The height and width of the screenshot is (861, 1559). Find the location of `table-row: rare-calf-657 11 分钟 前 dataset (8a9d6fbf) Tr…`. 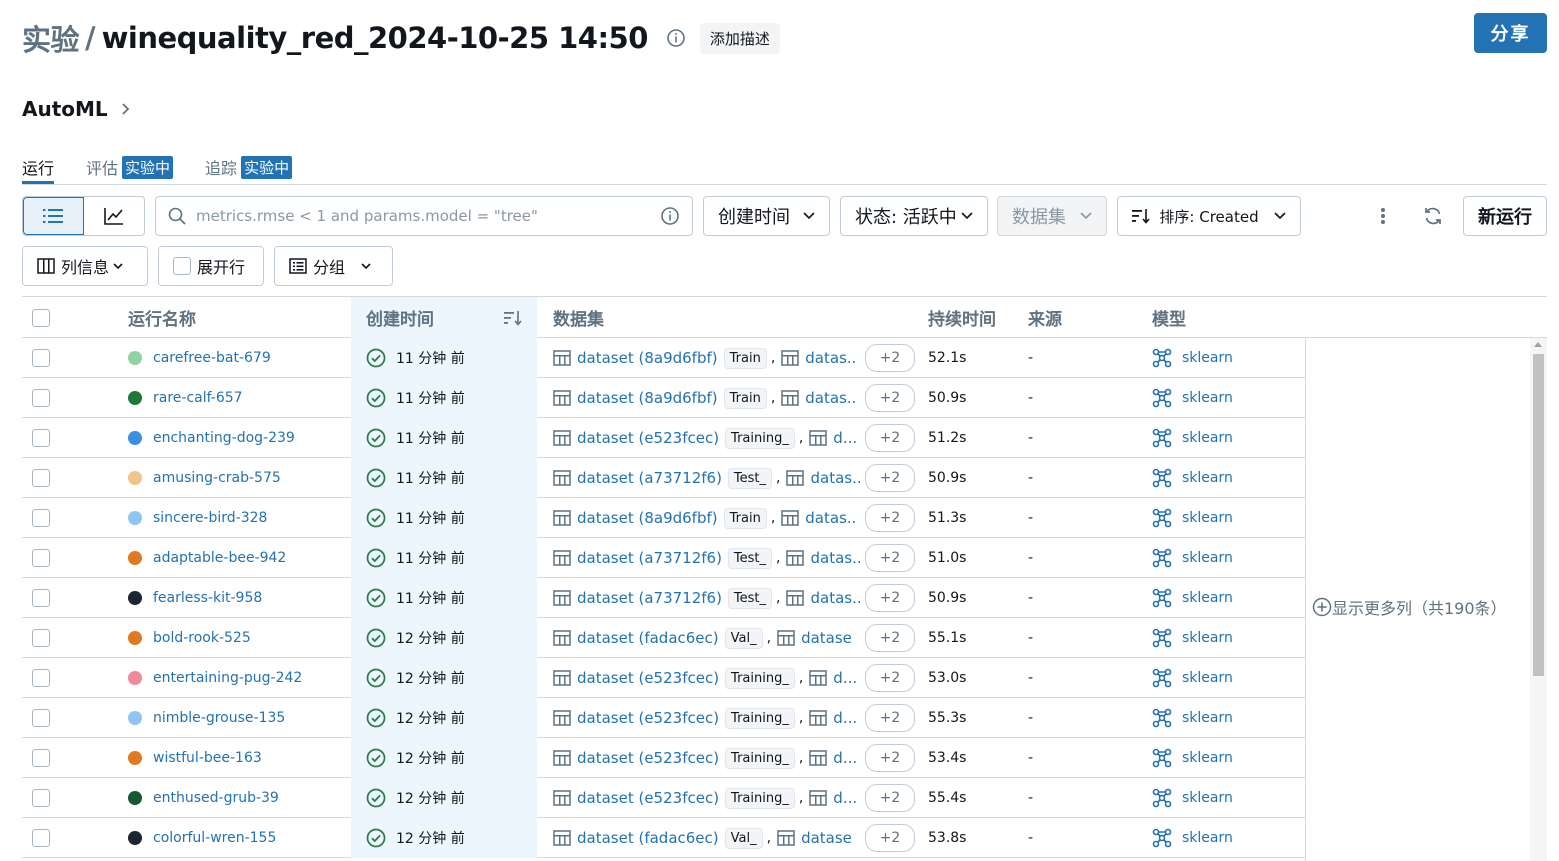

table-row: rare-calf-657 11 分钟 前 dataset (8a9d6fbf) Tr… is located at coordinates (663, 398).